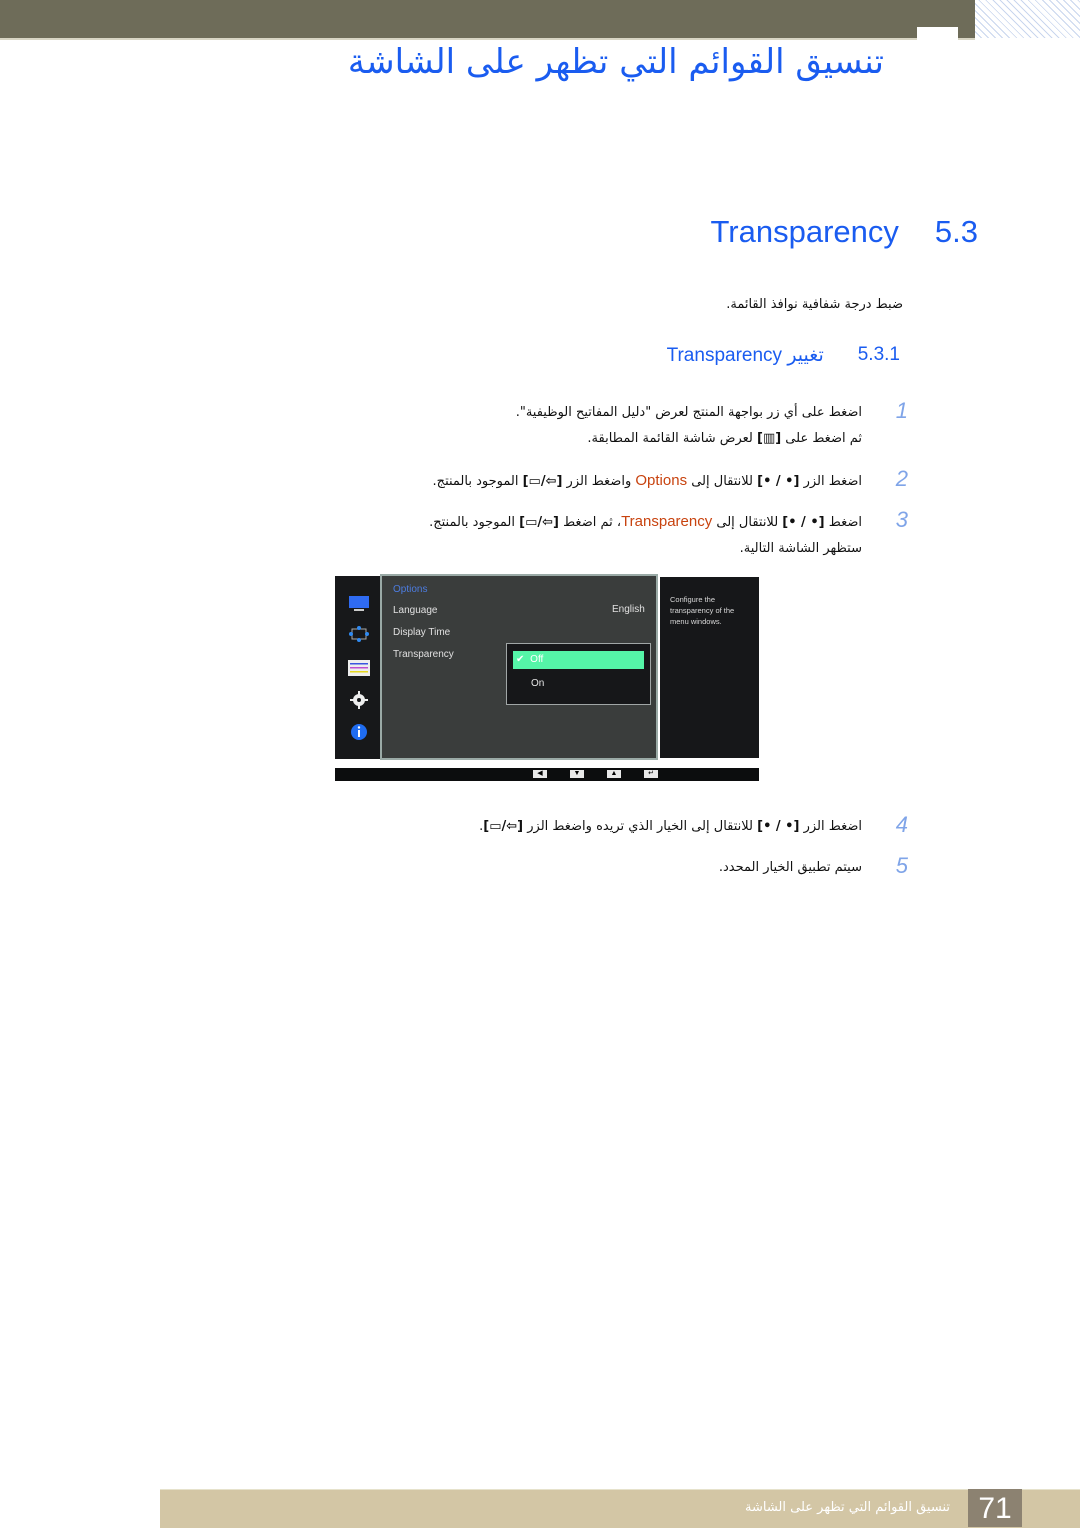 This screenshot has height=1529, width=1080. I want to click on osd-item-display-time: Display Time, so click(421, 632).